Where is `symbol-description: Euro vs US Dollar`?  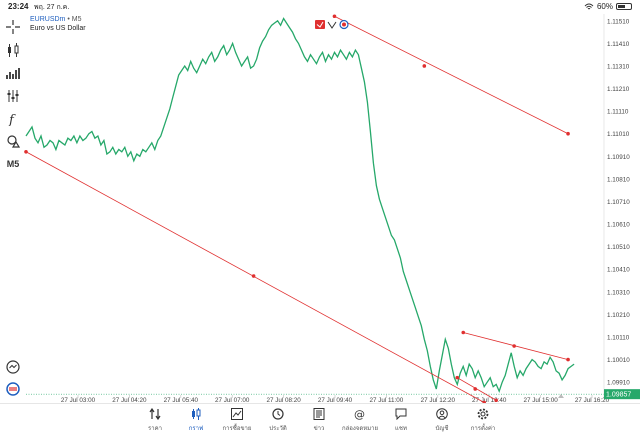 symbol-description: Euro vs US Dollar is located at coordinates (58, 28).